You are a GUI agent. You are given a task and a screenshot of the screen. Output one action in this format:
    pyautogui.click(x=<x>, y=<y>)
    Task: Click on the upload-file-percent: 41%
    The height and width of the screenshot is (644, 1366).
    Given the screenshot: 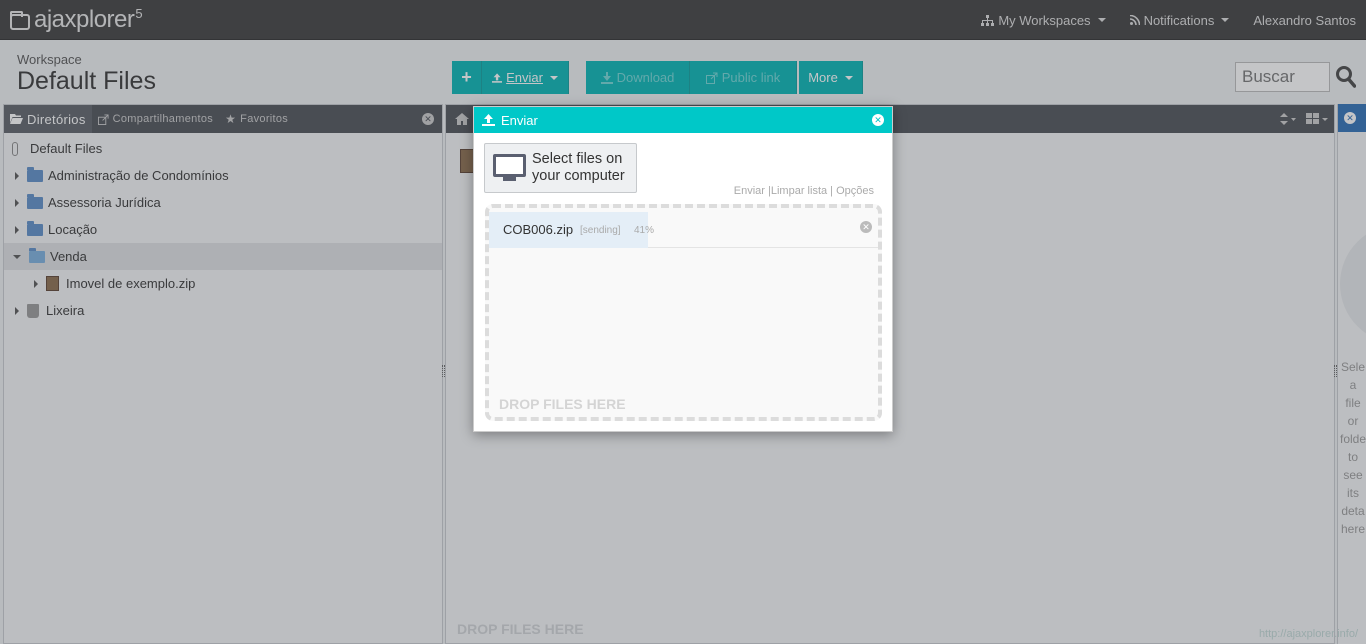 What is the action you would take?
    pyautogui.click(x=644, y=230)
    